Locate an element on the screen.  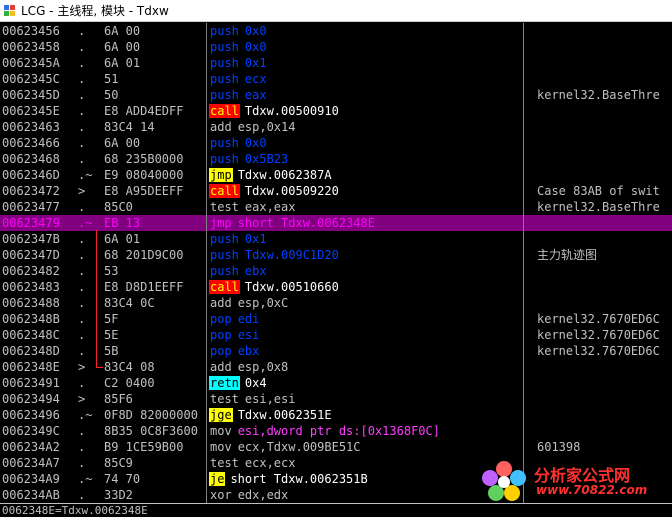
instruction-row: 0062347B. 6A 01 push 0x1 is located at coordinates (336, 239).